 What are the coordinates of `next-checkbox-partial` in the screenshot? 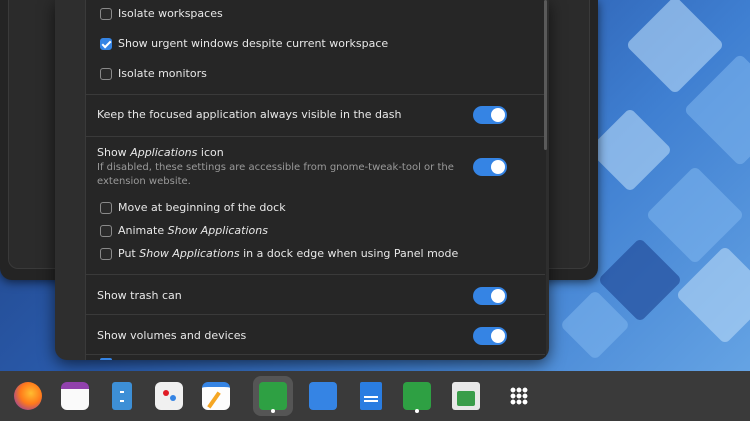 It's located at (106, 359).